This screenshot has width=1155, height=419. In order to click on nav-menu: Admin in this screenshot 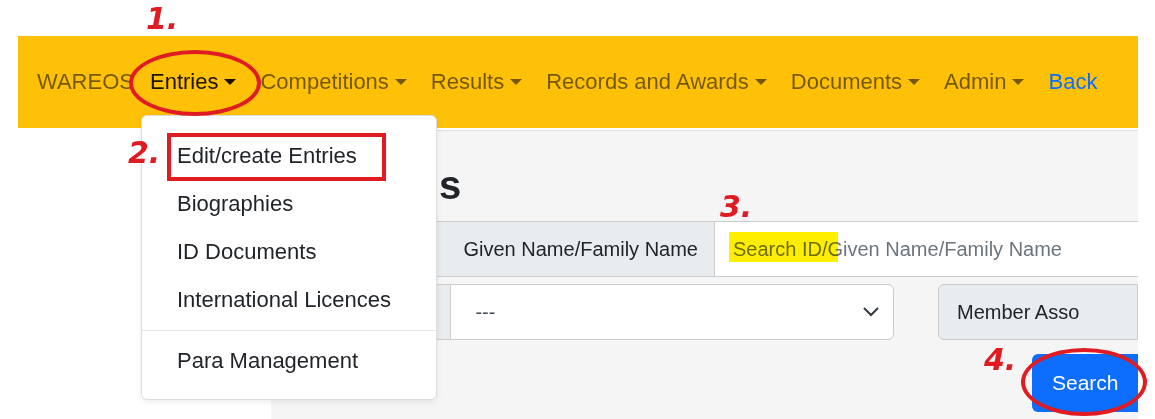, I will do `click(984, 82)`.